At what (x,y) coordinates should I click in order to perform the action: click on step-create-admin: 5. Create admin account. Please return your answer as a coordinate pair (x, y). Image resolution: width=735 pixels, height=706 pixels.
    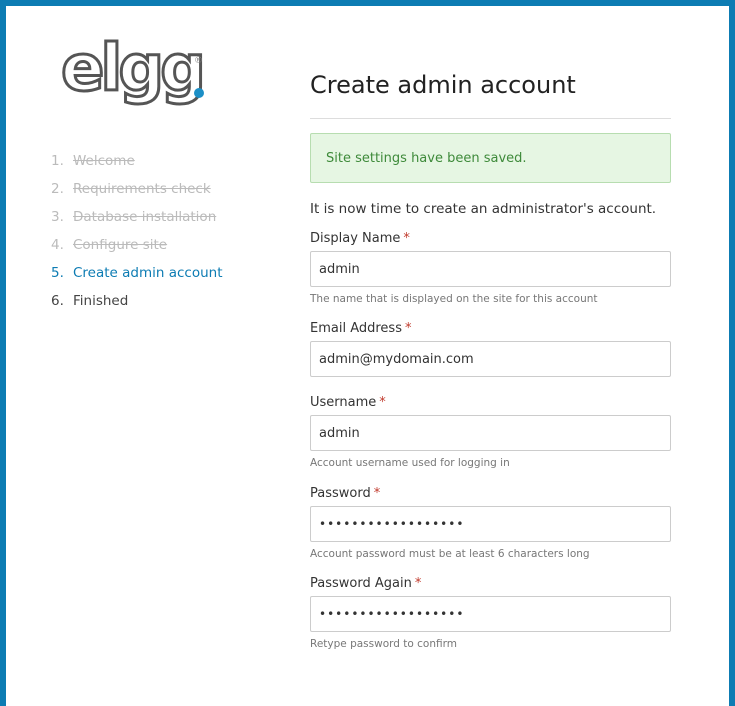
    Looking at the image, I should click on (137, 279).